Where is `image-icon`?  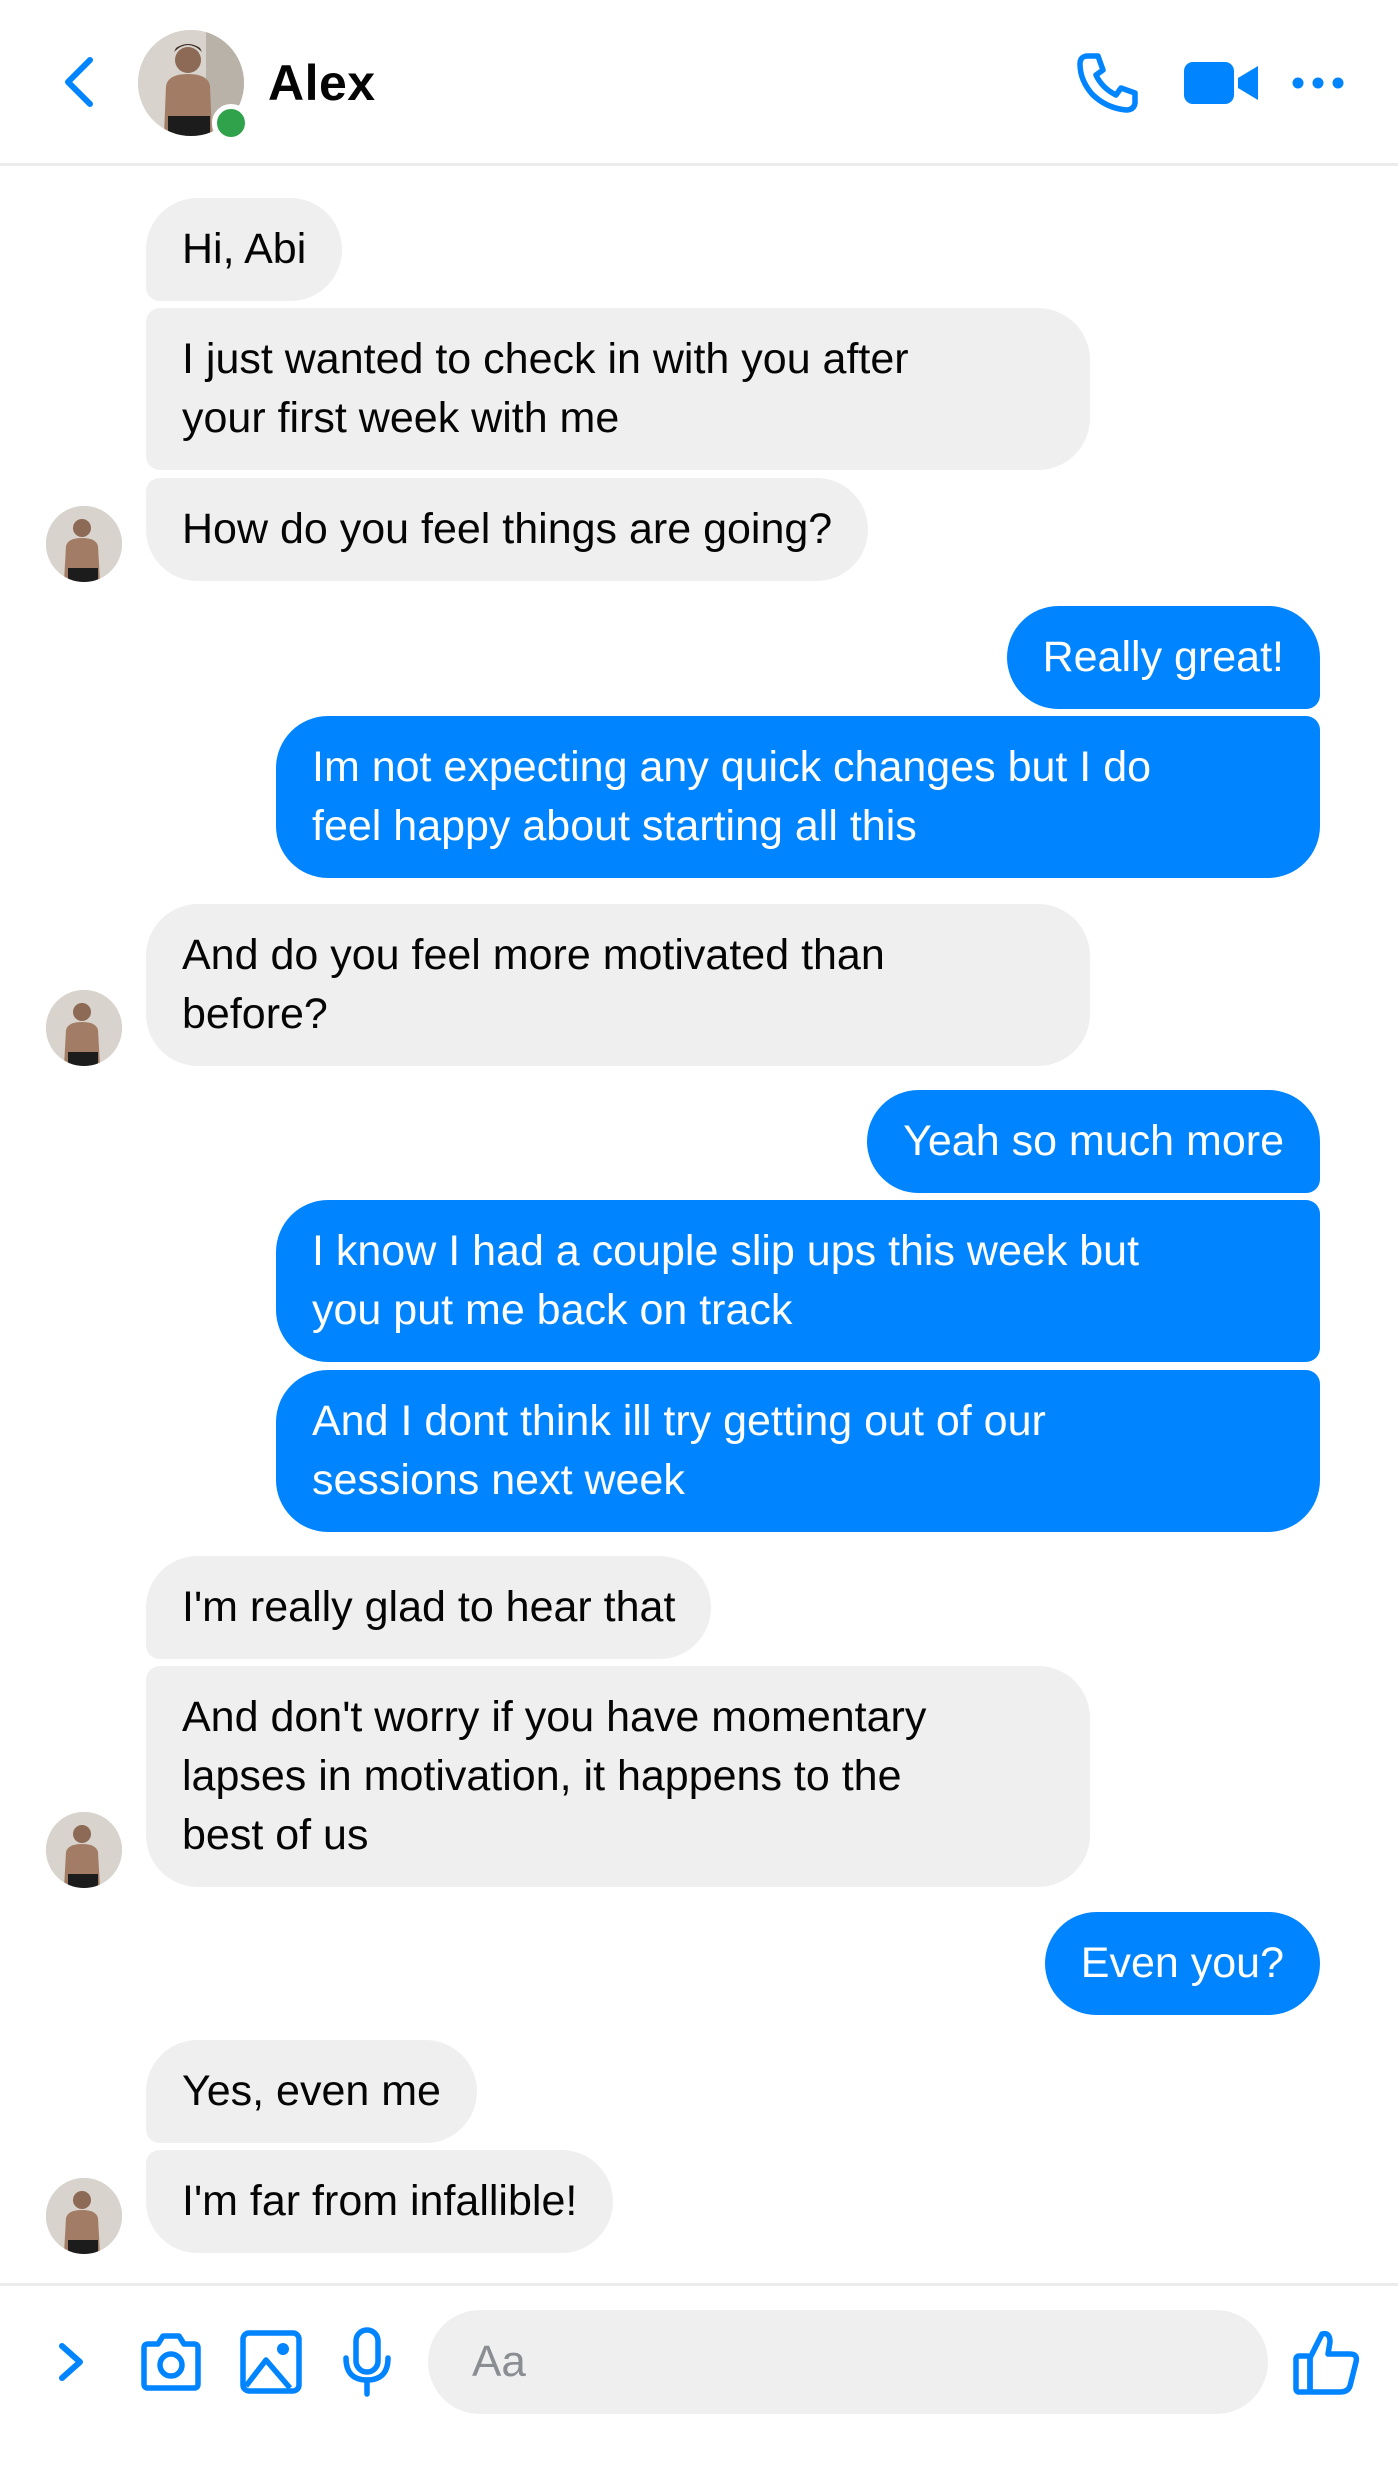
image-icon is located at coordinates (271, 2362).